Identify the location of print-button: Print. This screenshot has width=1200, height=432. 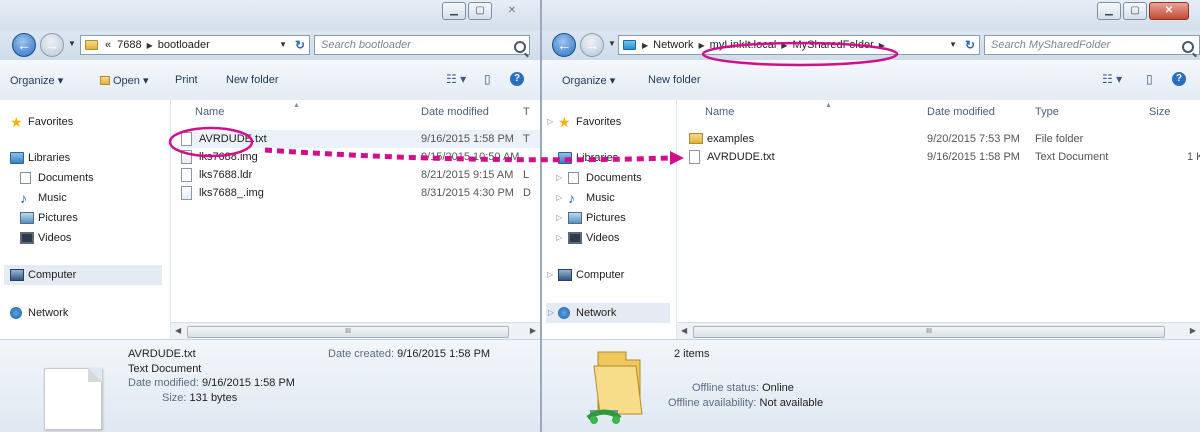
(186, 80).